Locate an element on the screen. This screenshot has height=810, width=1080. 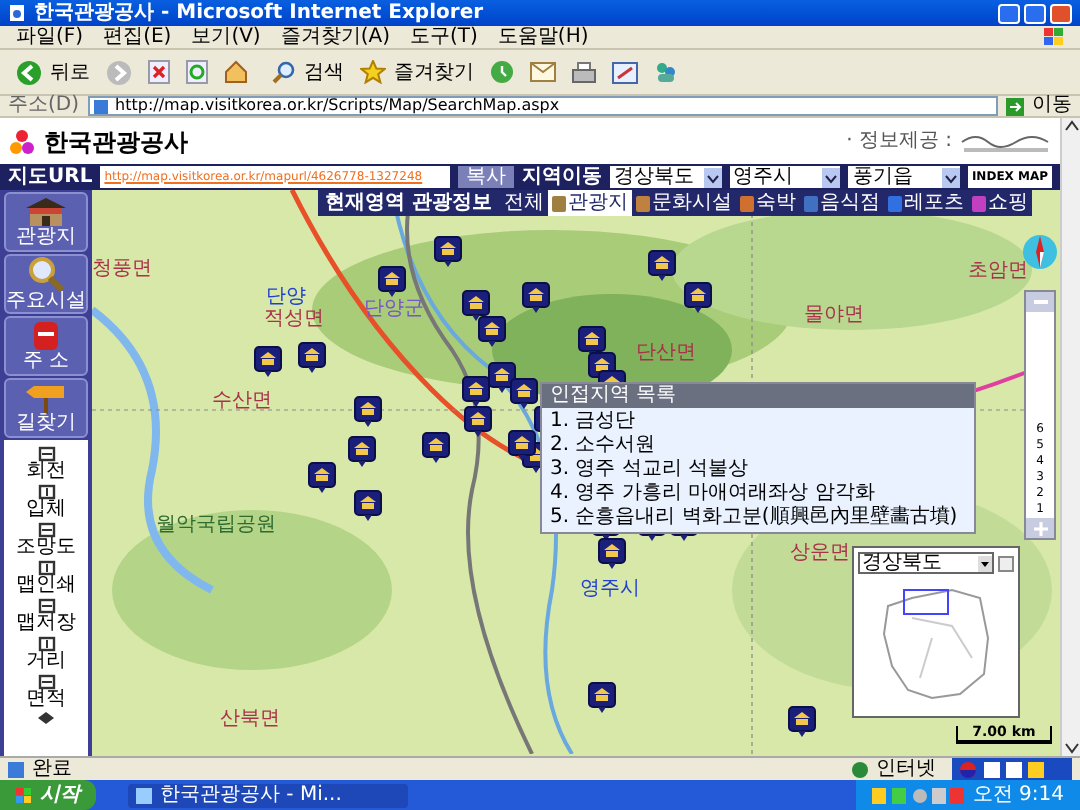
place-label: 단양 is located at coordinates (286, 298).